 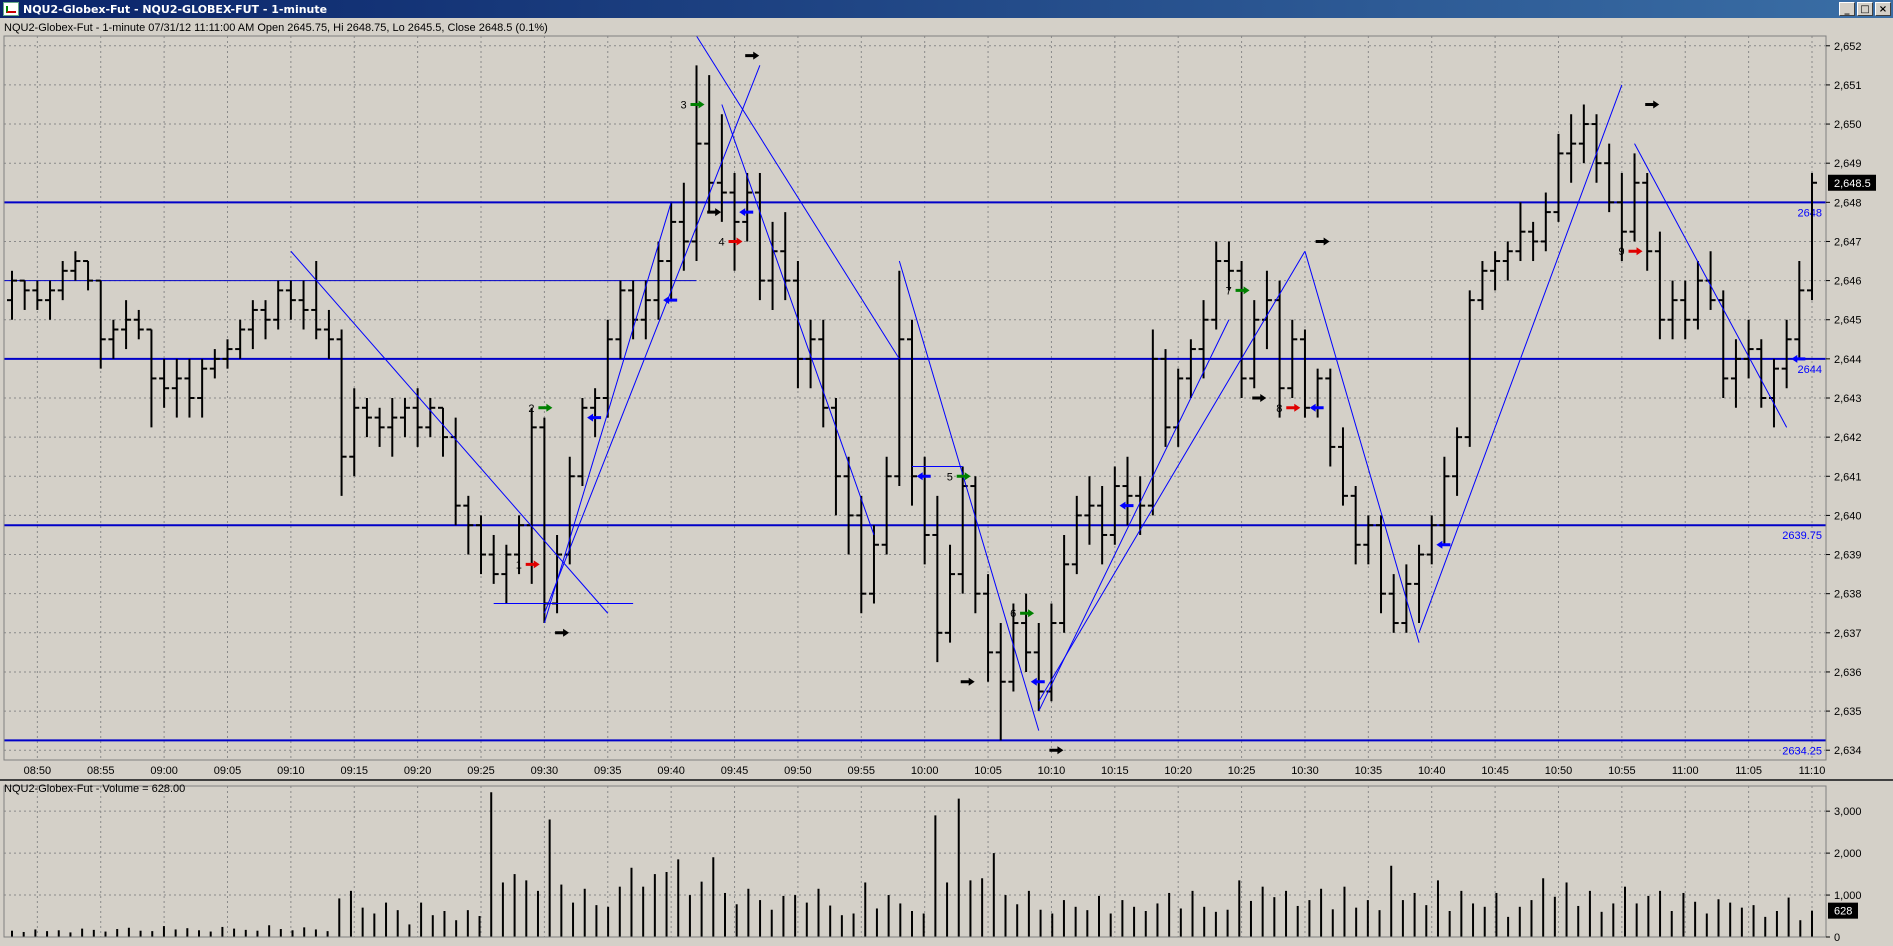 I want to click on maximize-button: □, so click(x=1865, y=9).